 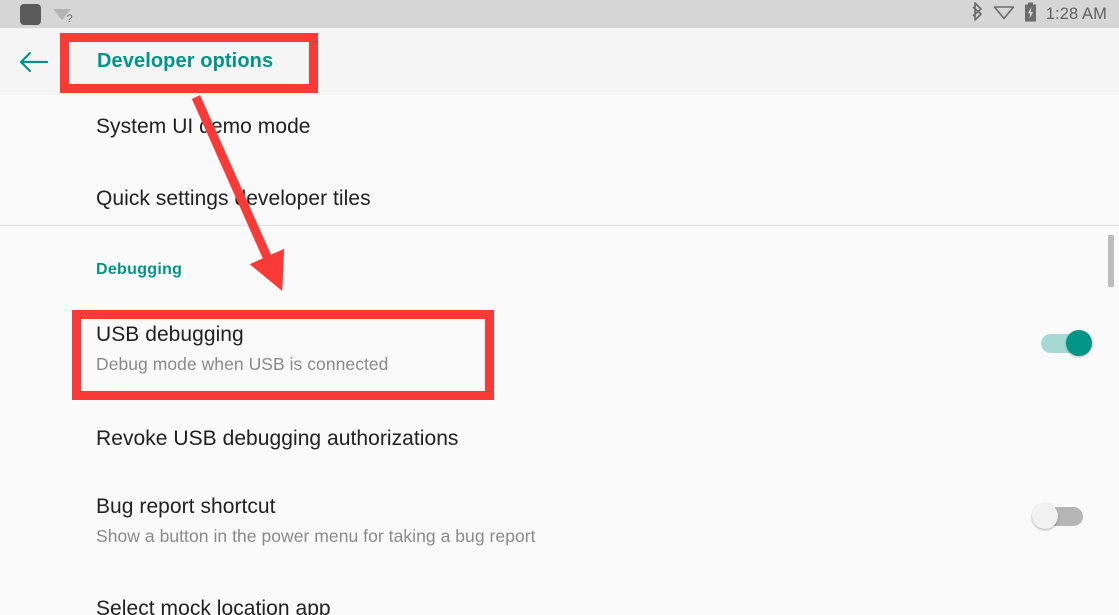 I want to click on list-item-title: Revoke USB debugging authorizations, so click(x=277, y=438).